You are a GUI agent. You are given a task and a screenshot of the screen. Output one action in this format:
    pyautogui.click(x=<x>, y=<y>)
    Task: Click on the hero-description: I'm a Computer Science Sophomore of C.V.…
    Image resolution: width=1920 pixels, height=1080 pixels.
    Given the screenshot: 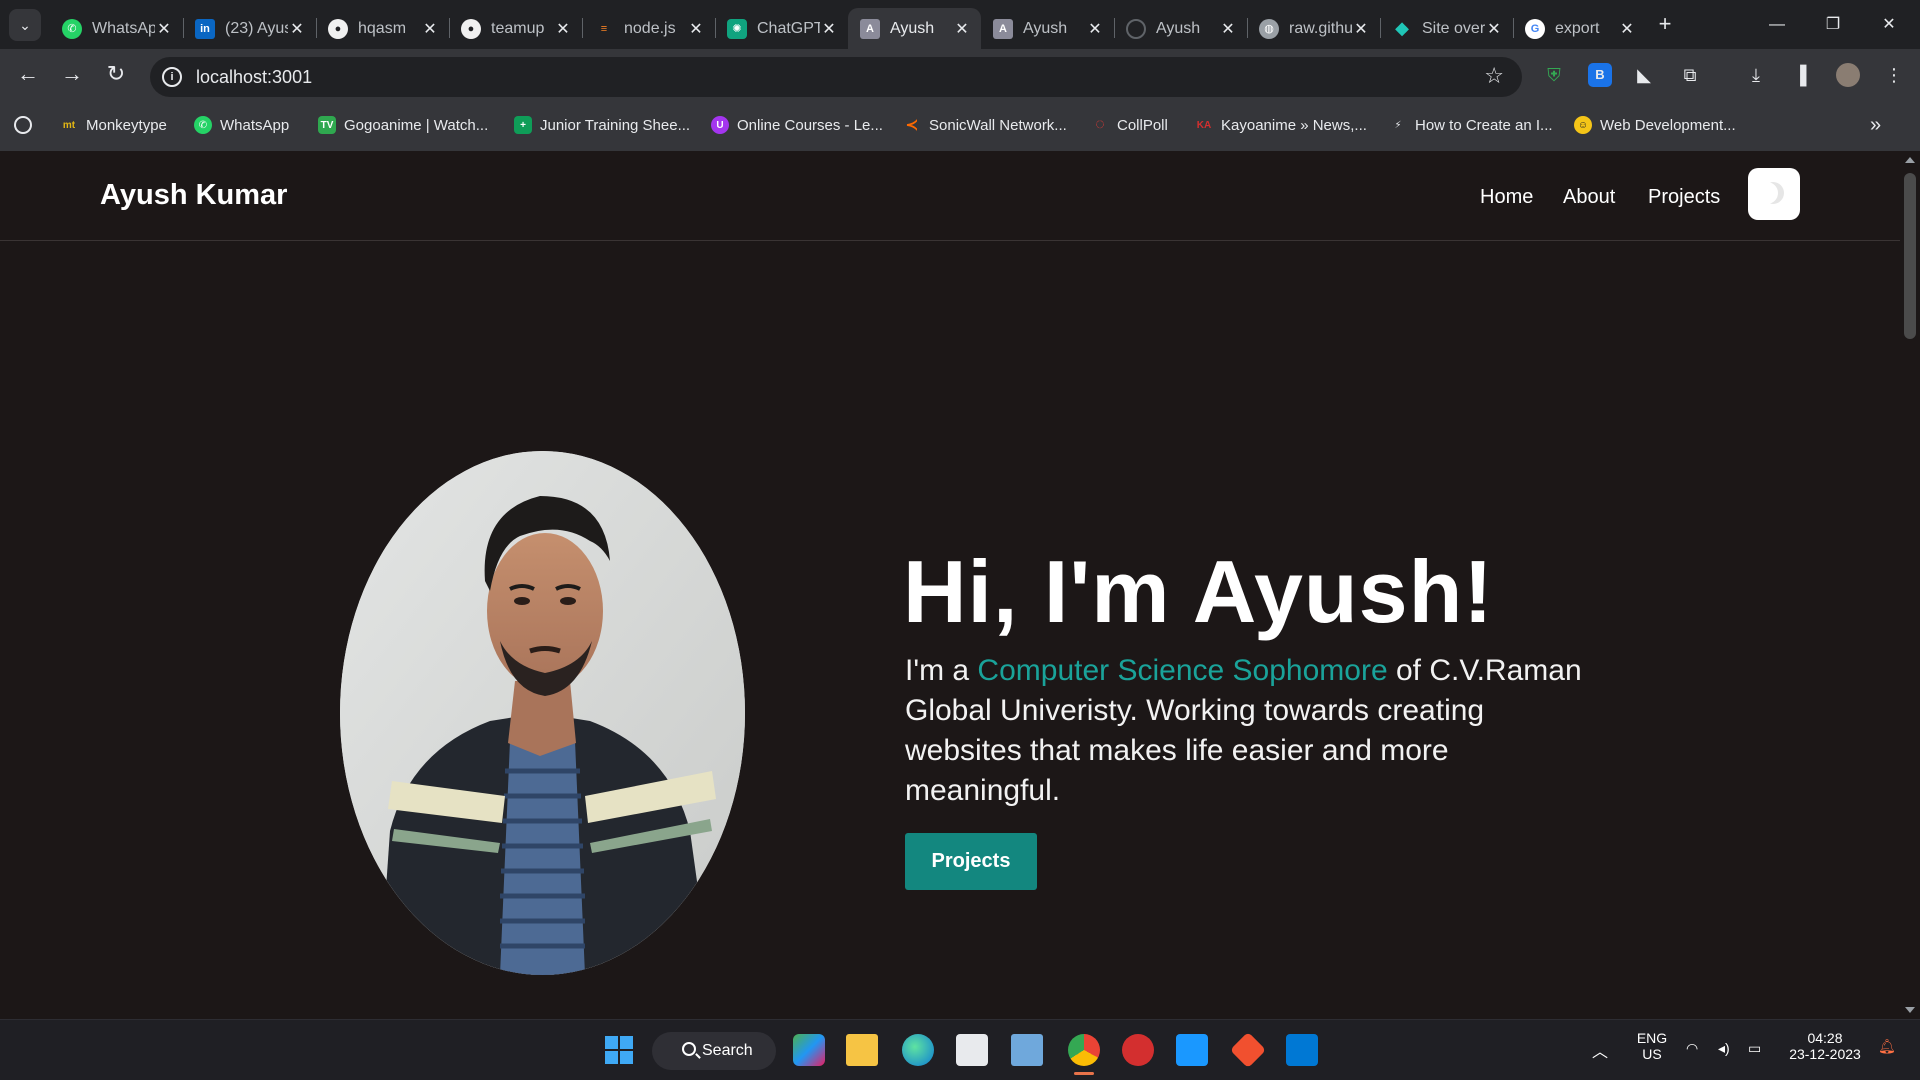 What is the action you would take?
    pyautogui.click(x=1255, y=731)
    